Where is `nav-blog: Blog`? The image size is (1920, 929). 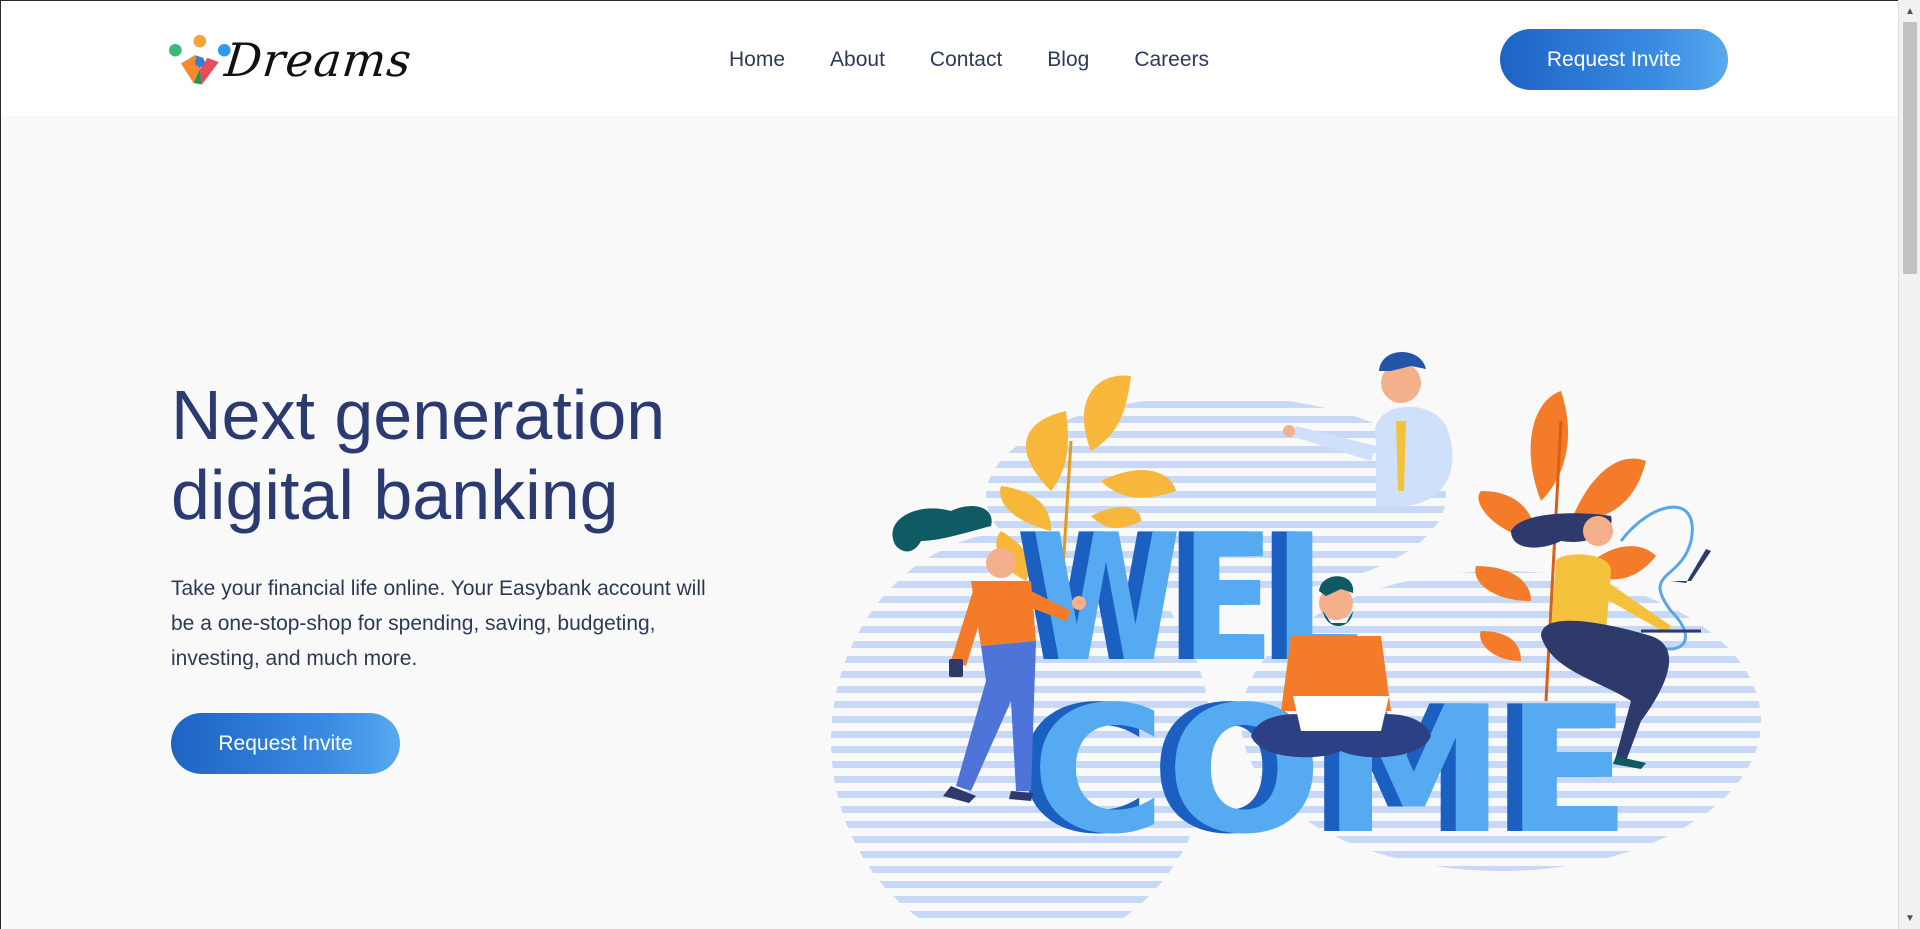
nav-blog: Blog is located at coordinates (1068, 60).